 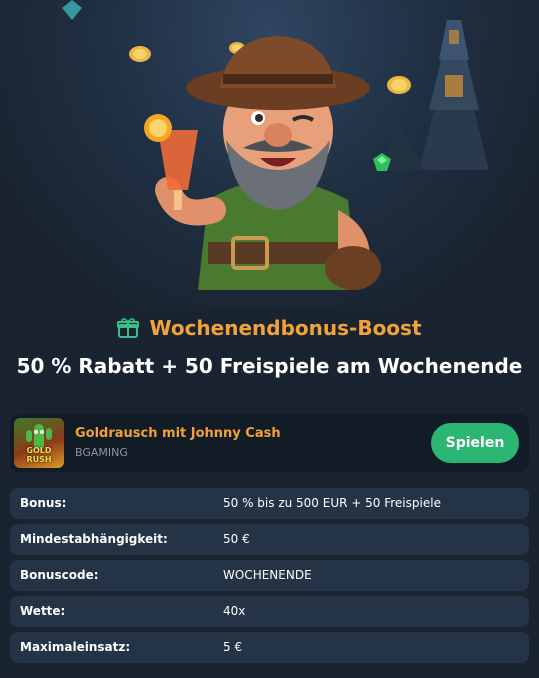 I want to click on play-button: Spielen, so click(x=475, y=443).